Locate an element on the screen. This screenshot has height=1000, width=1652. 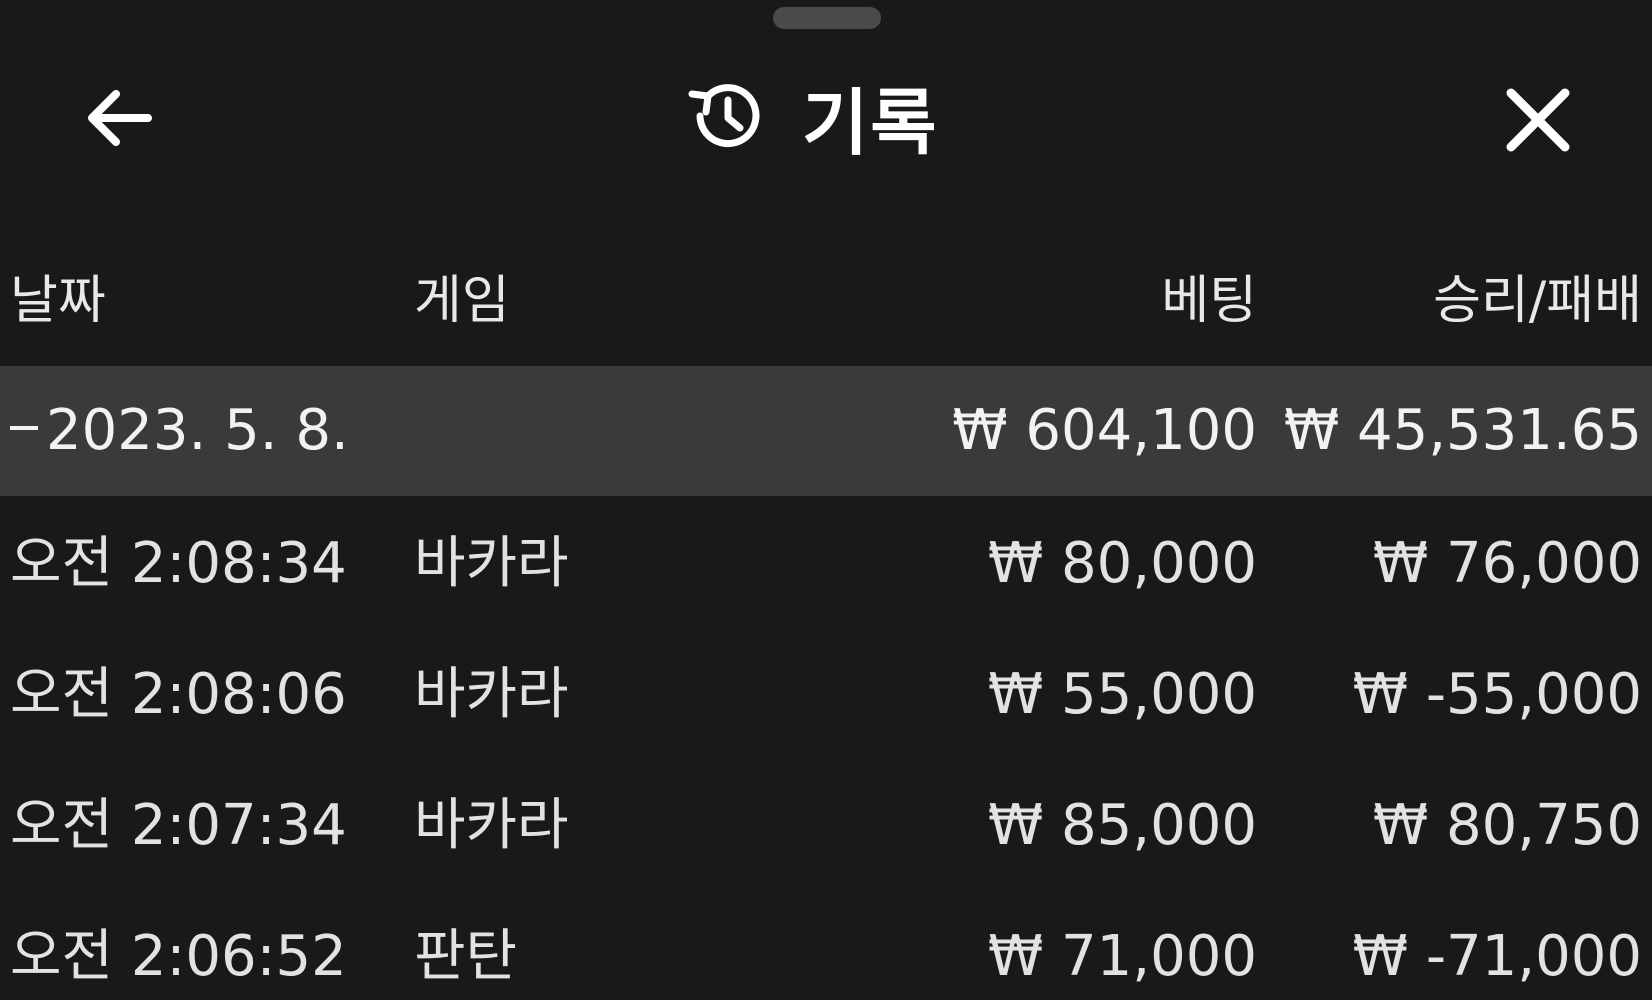
table-header-row: 날짜 게임 베팅 승리/패배 is located at coordinates (826, 303).